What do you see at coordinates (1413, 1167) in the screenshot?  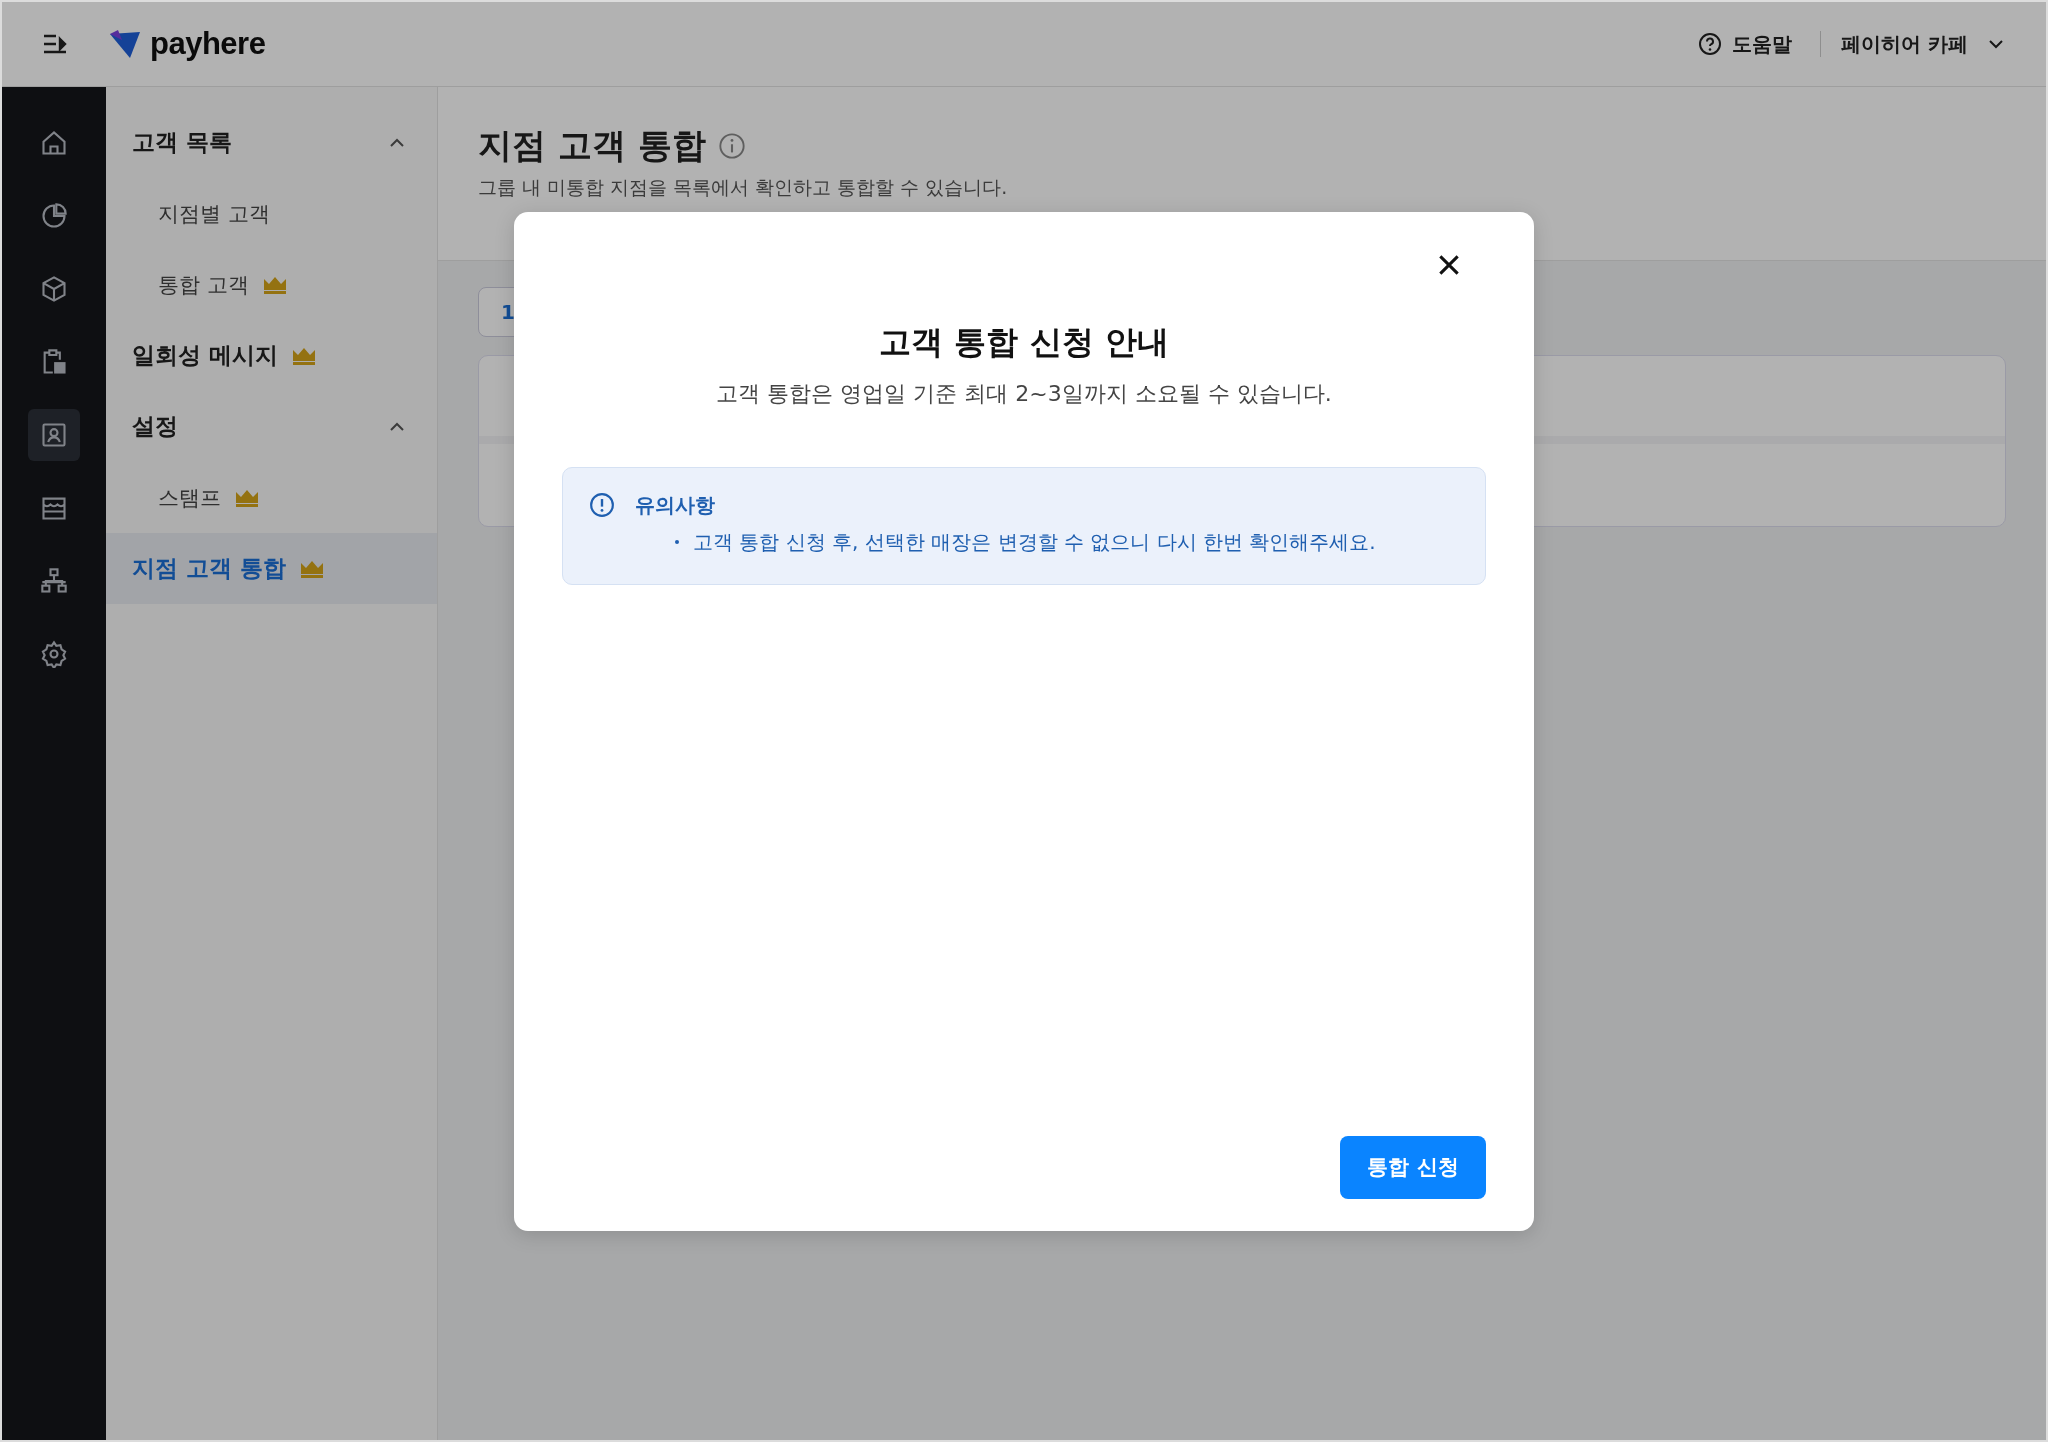 I see `submit-button: 통합 신청` at bounding box center [1413, 1167].